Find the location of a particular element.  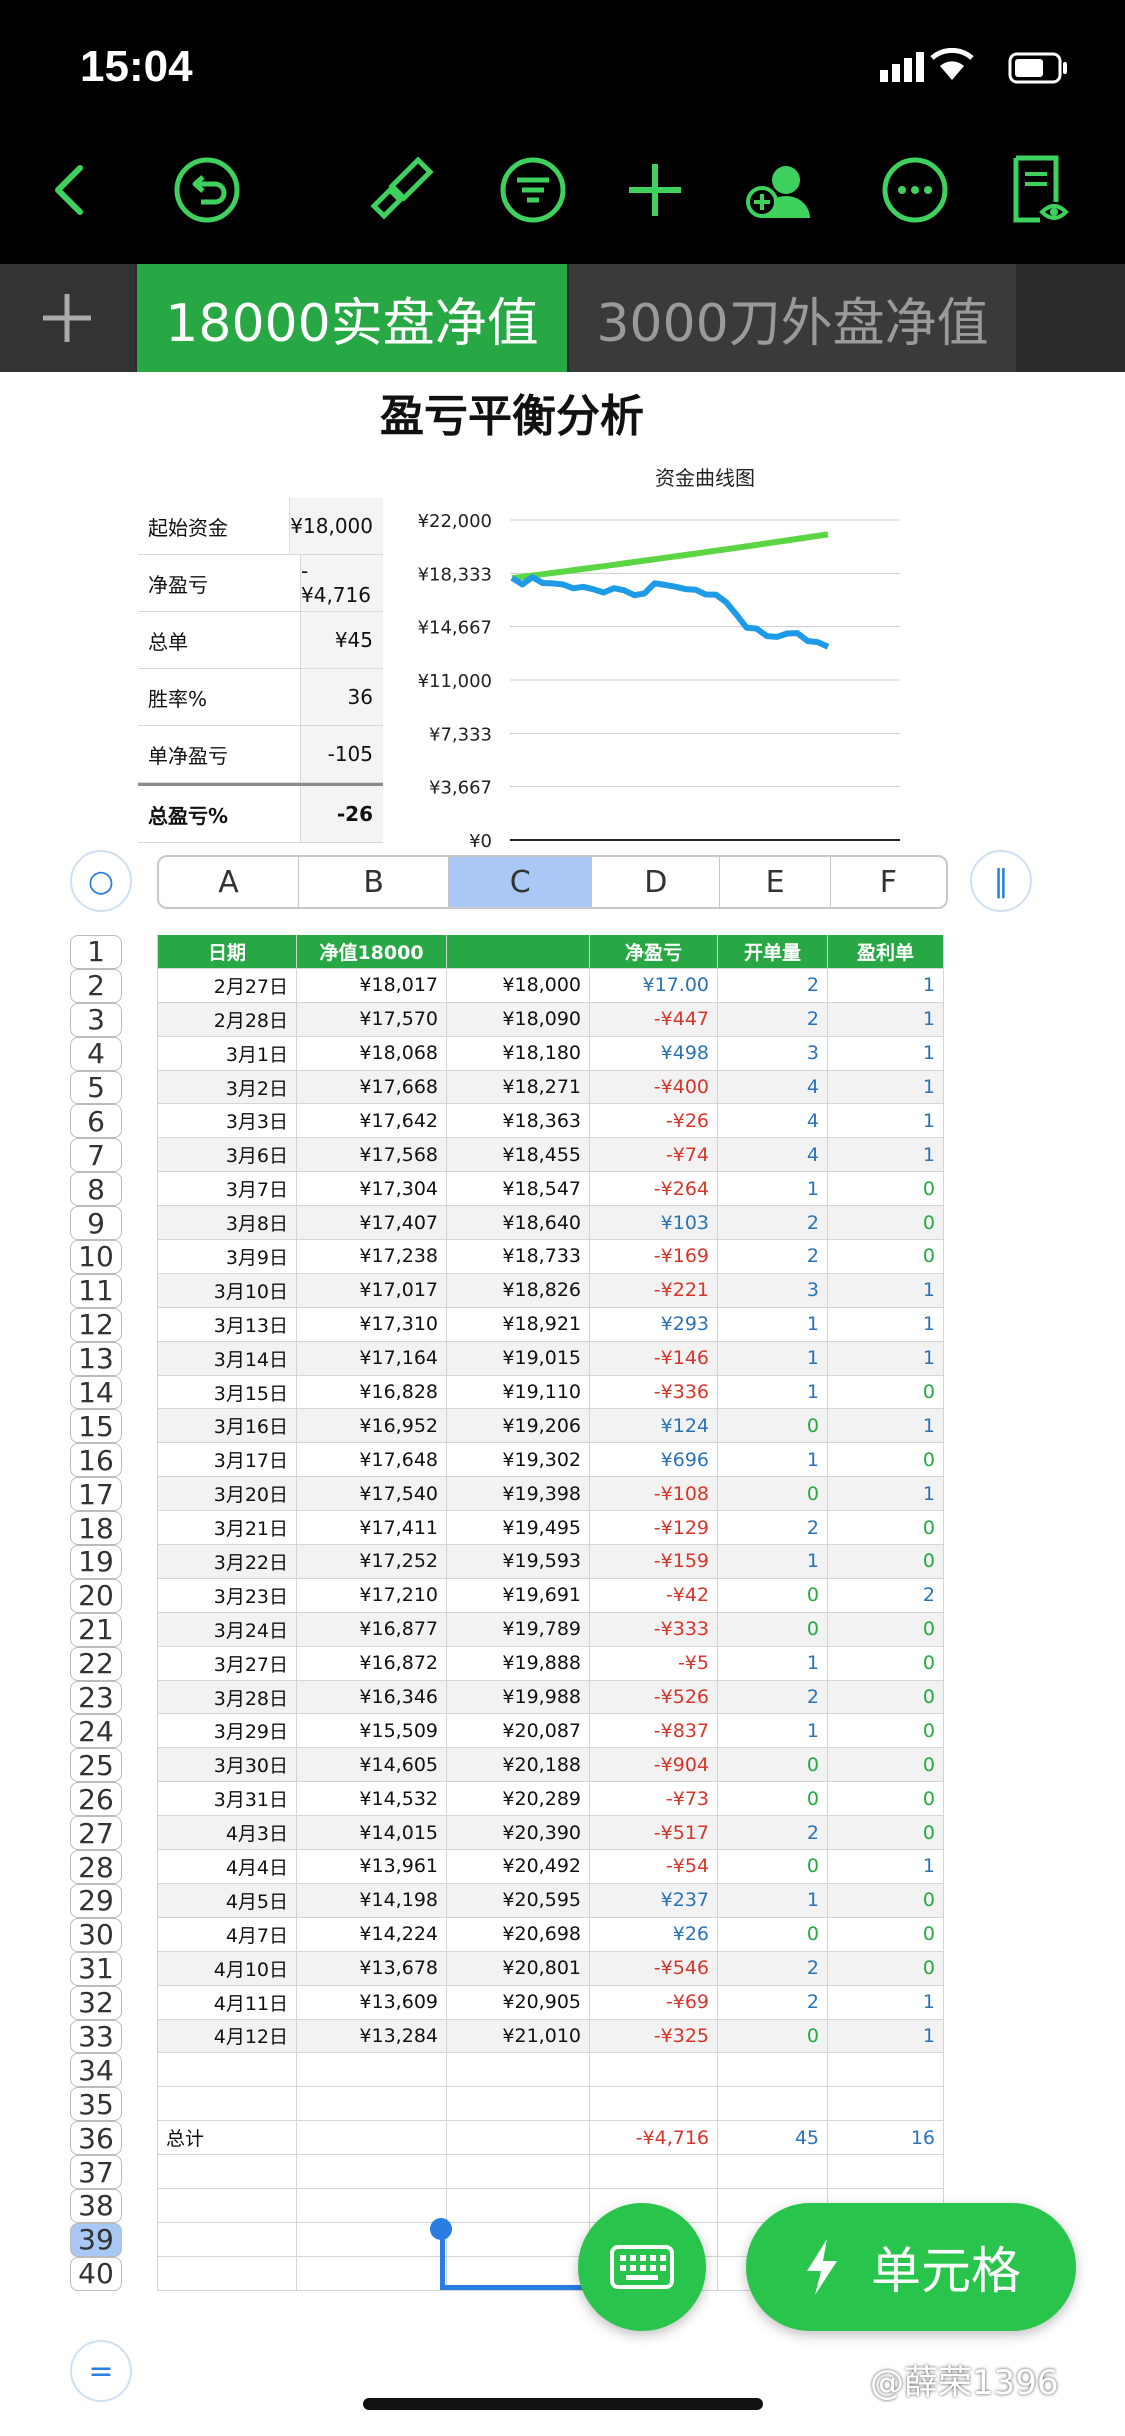

cell: ¥19,015 is located at coordinates (518, 1358).